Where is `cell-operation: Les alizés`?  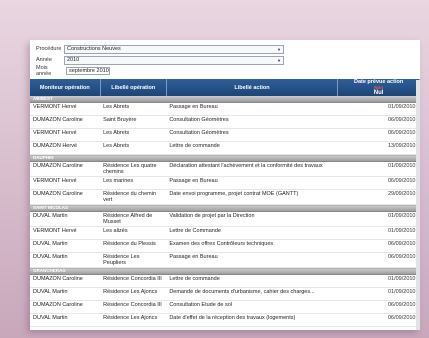
cell-operation: Les alizés is located at coordinates (133, 233).